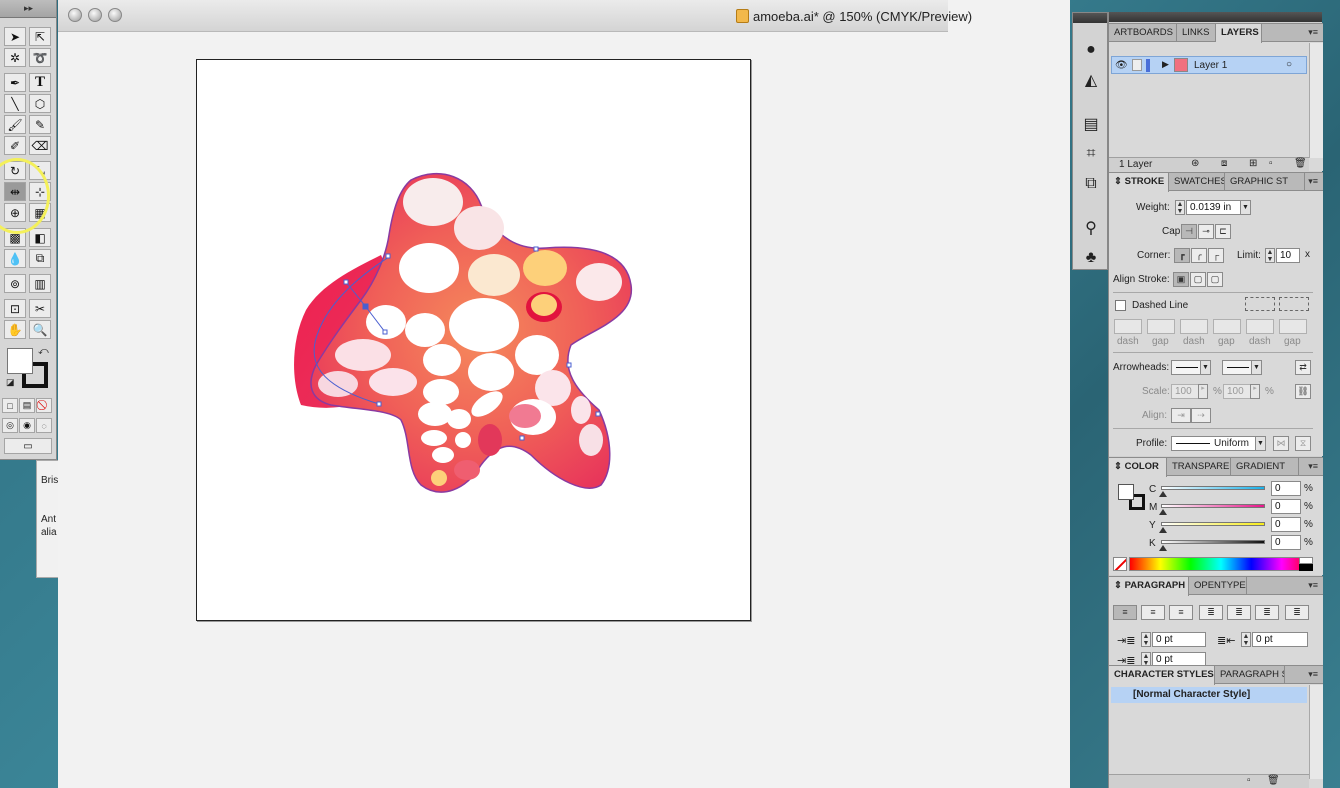  Describe the element at coordinates (1180, 207) in the screenshot. I see `weight-stepper: ▲ ▼` at that location.